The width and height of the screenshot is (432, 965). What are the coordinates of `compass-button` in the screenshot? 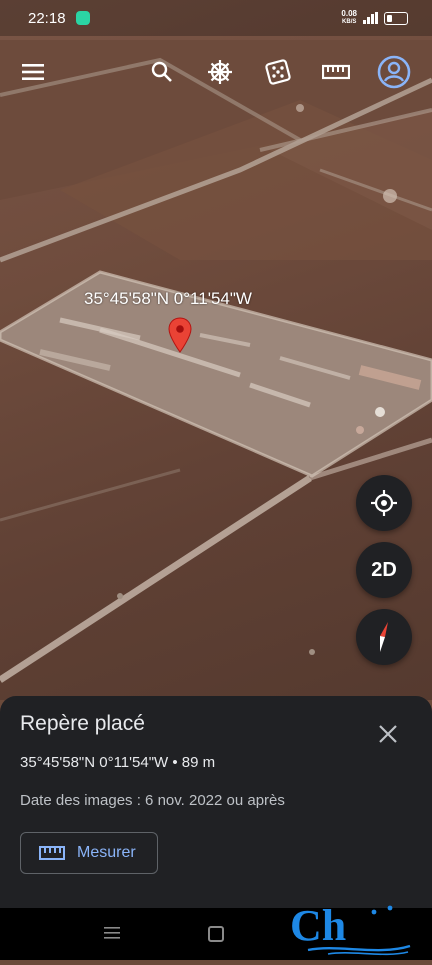 It's located at (384, 637).